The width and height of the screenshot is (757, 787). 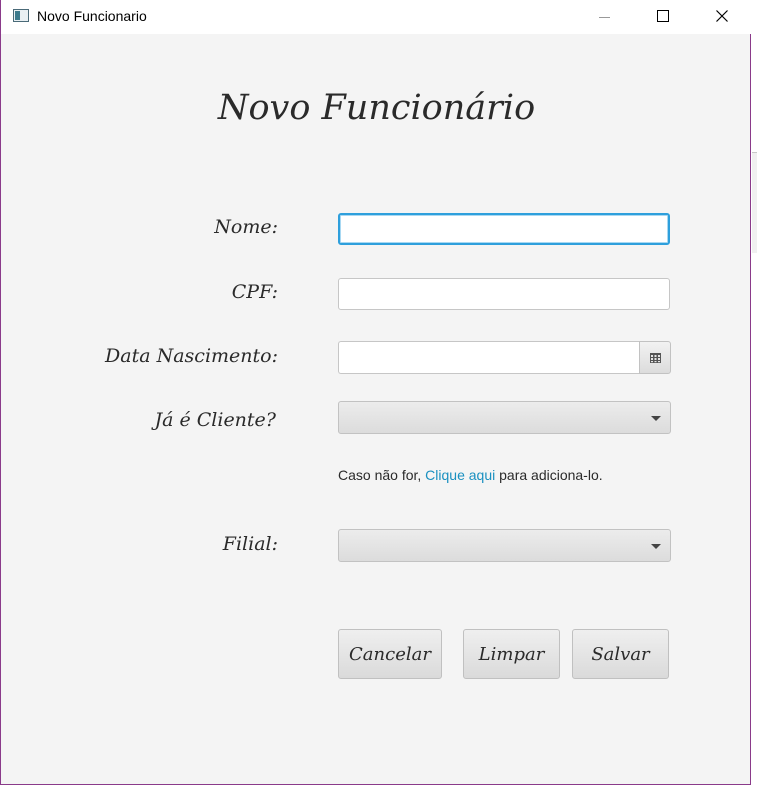 What do you see at coordinates (246, 227) in the screenshot?
I see `nome-label: Nome:` at bounding box center [246, 227].